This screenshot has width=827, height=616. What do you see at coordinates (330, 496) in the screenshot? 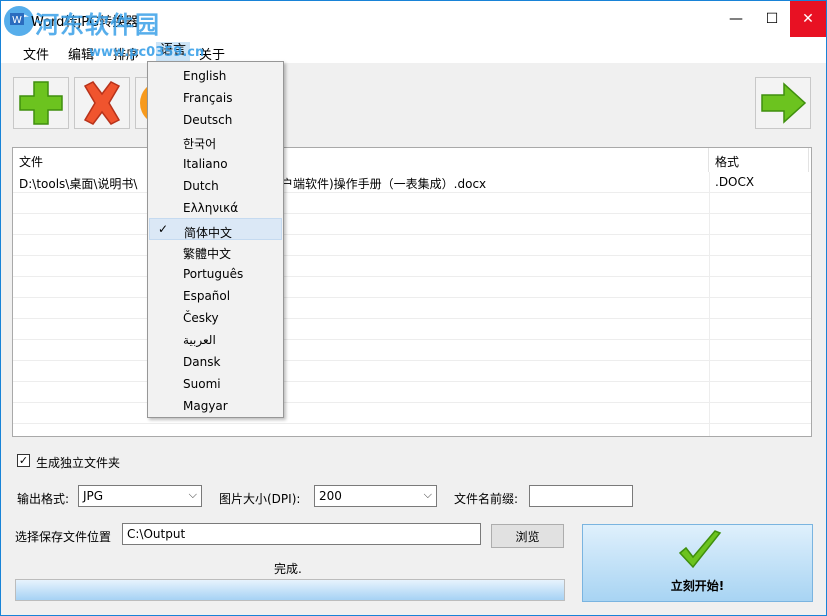
I see `dpi-value: 200` at bounding box center [330, 496].